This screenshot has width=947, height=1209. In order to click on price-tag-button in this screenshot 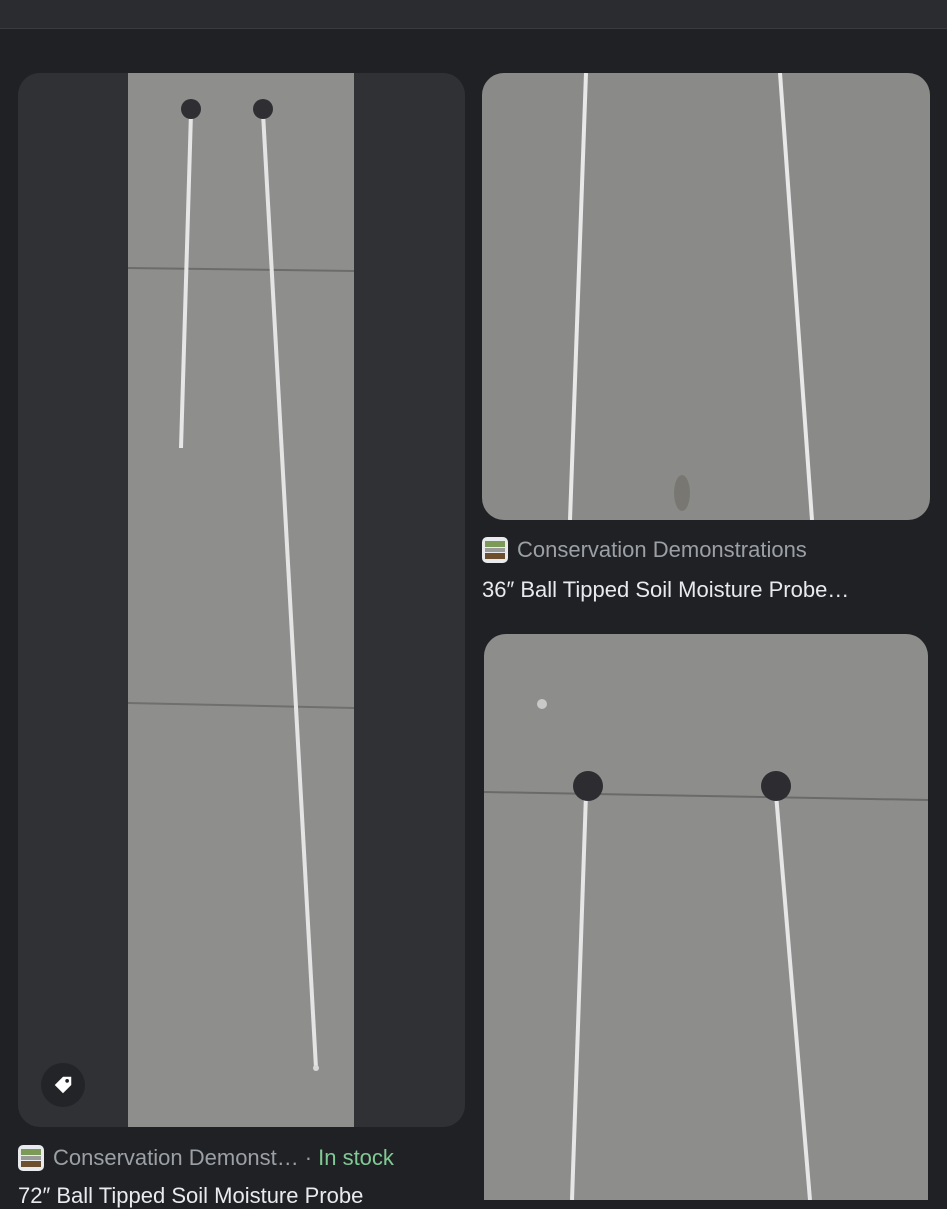, I will do `click(63, 1085)`.